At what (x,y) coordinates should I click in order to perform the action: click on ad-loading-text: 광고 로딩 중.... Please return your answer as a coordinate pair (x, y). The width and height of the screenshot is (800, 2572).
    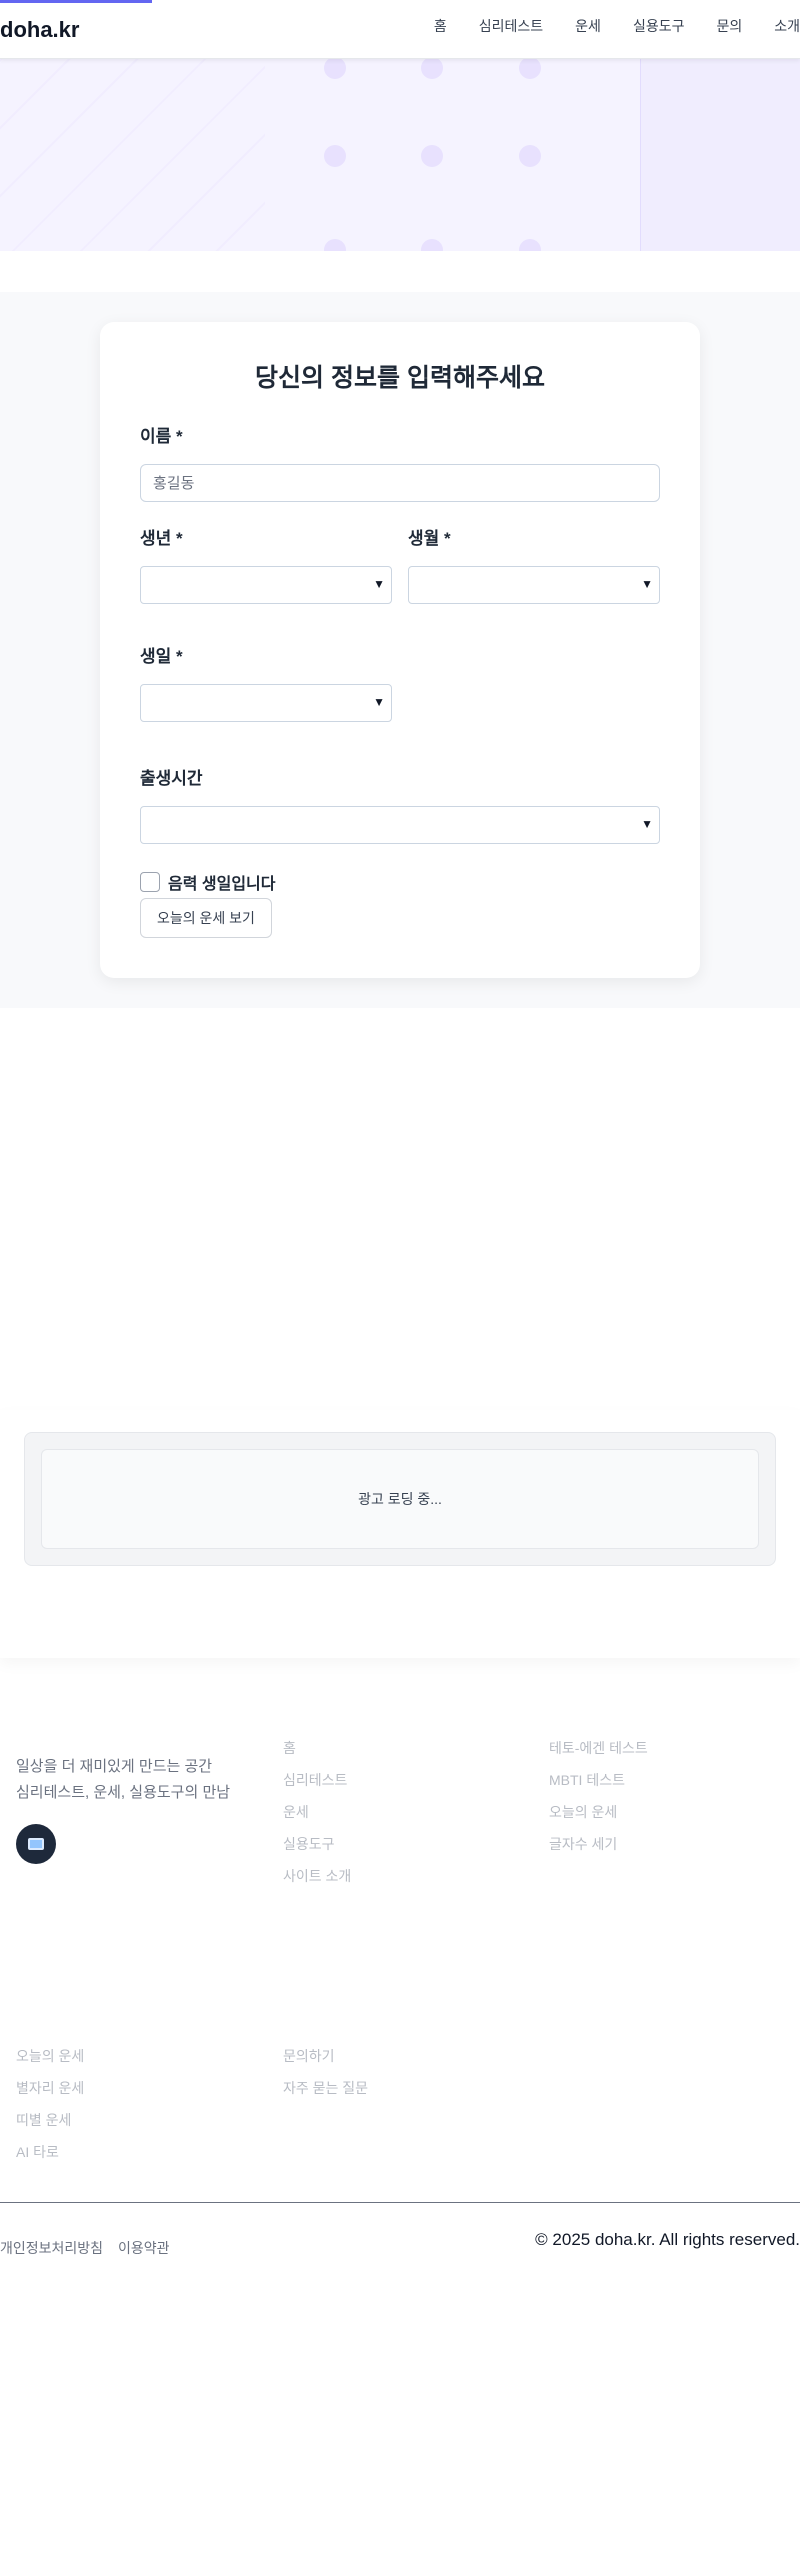
    Looking at the image, I should click on (400, 1499).